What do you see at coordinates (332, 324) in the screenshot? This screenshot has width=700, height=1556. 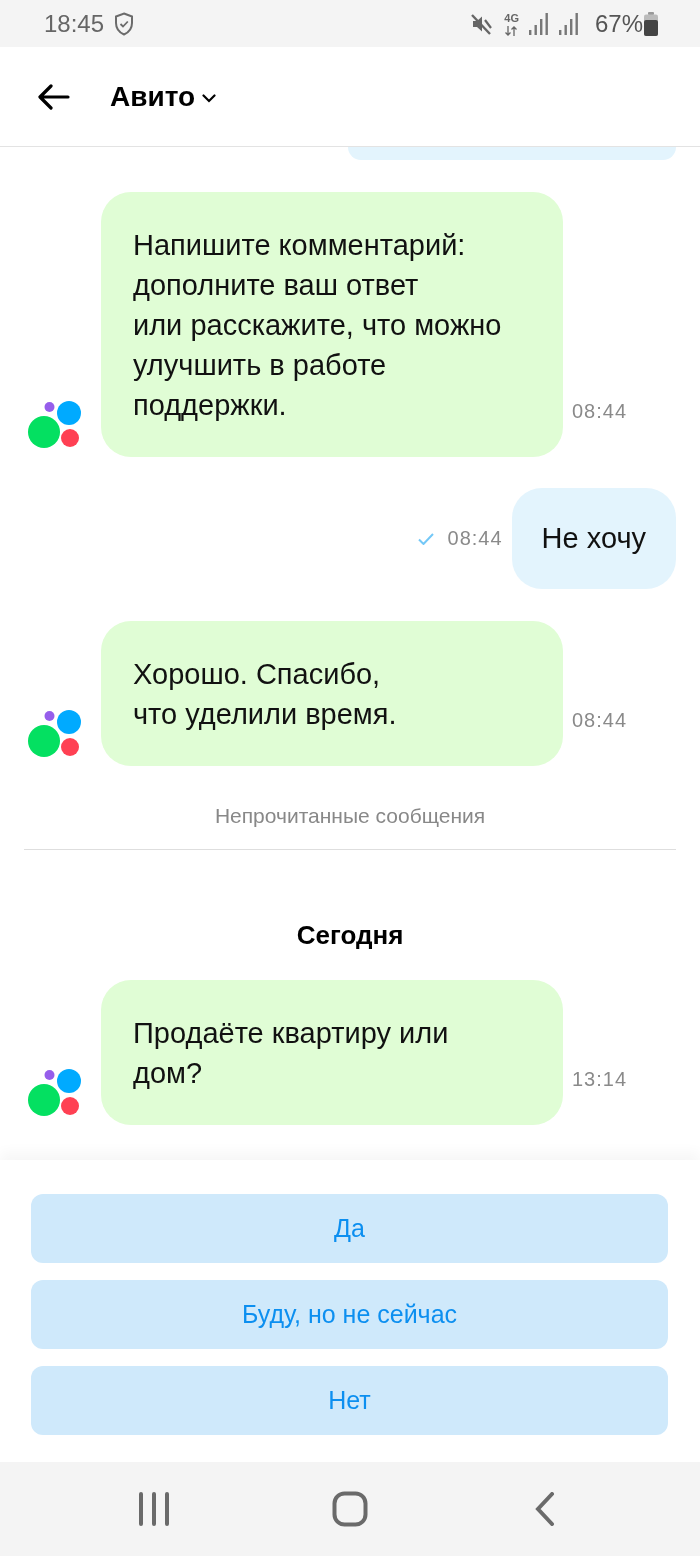 I see `message-bubble: Напишите комментарий: дополните ваш ответ или расскажите, что можно улучшить в работе поддержки.` at bounding box center [332, 324].